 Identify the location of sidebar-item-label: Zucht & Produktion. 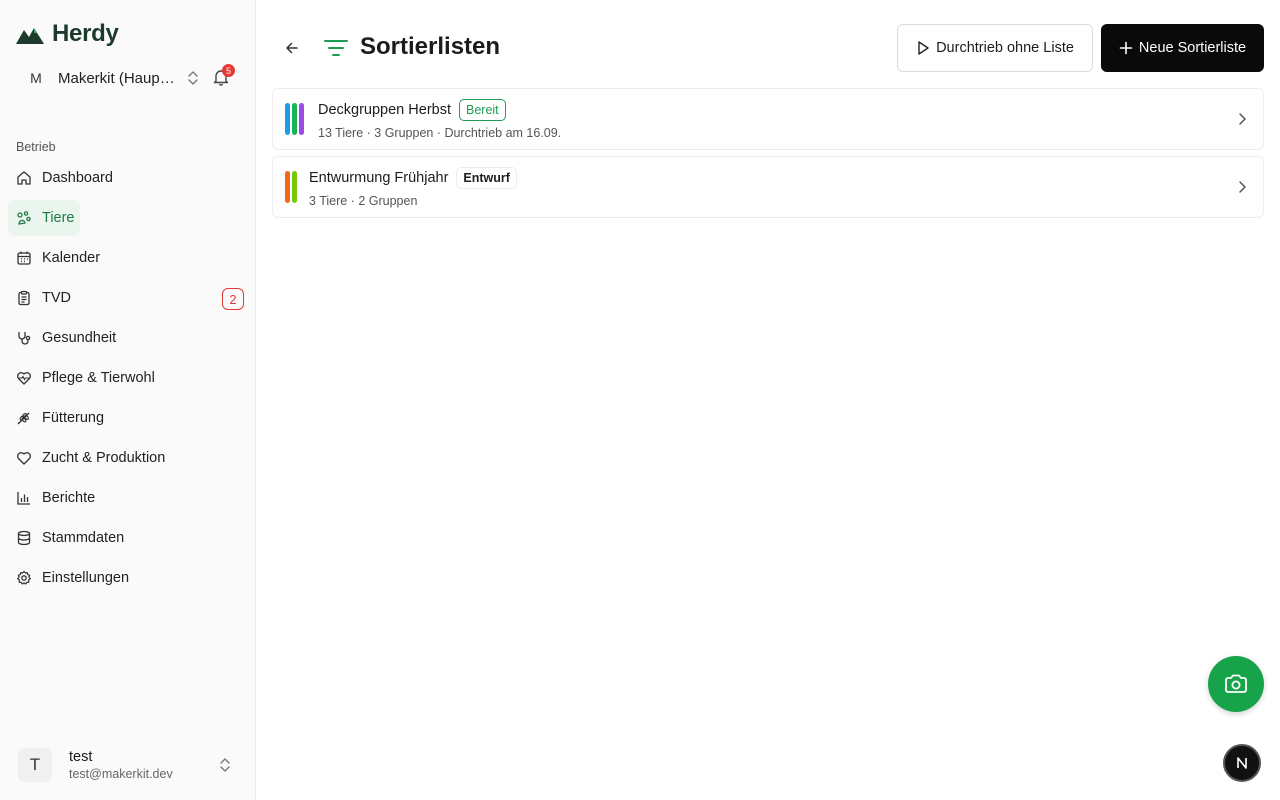
(104, 458).